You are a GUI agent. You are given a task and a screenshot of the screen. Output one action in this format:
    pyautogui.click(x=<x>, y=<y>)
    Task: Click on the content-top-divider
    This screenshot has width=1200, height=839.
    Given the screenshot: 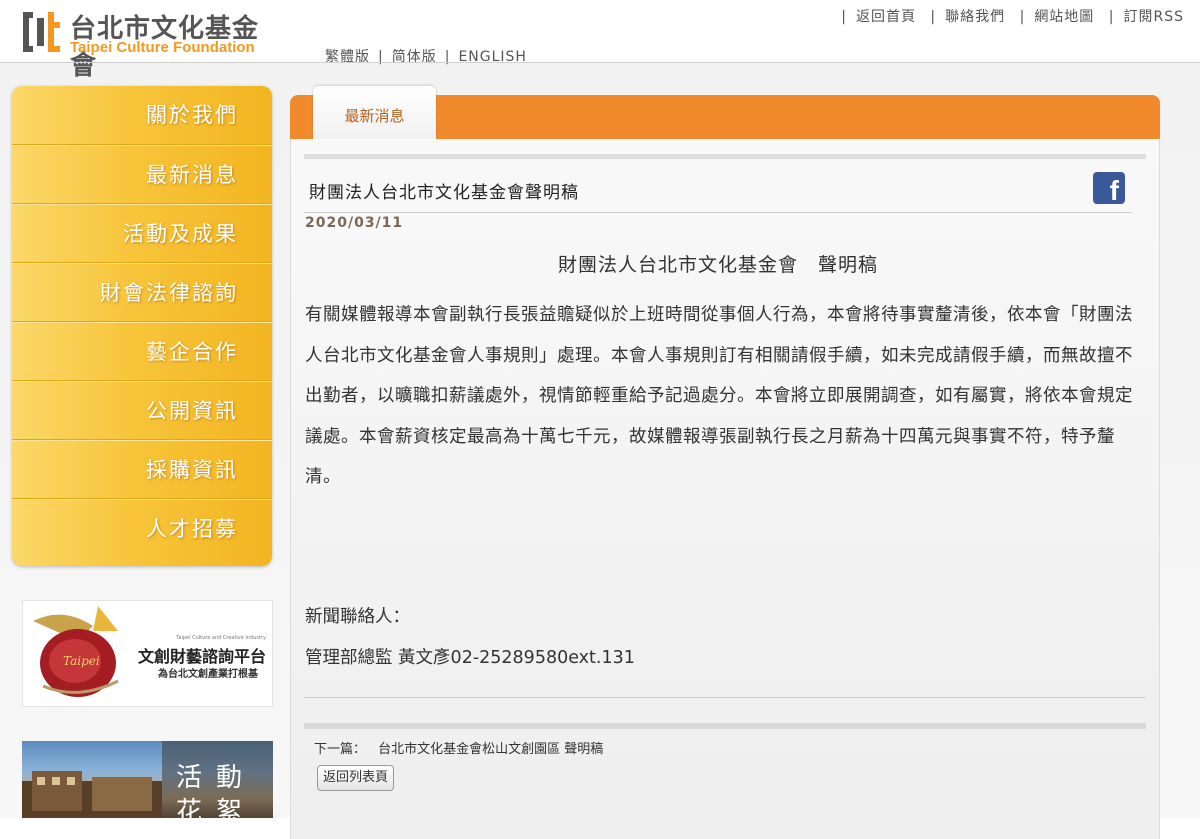 What is the action you would take?
    pyautogui.click(x=725, y=156)
    